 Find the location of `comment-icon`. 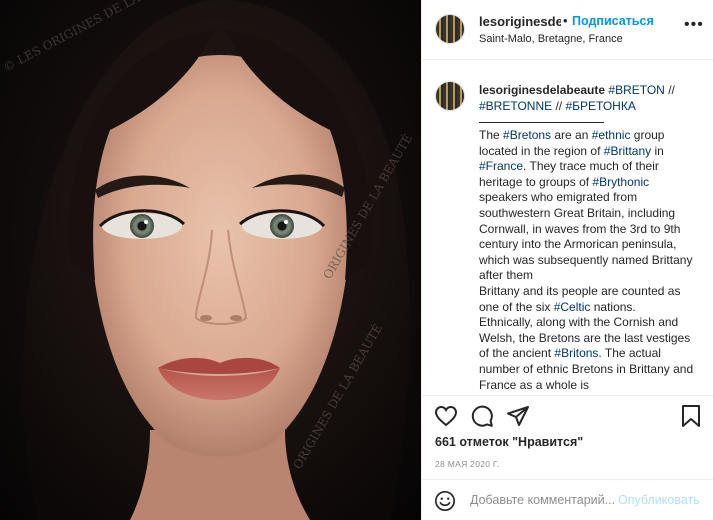

comment-icon is located at coordinates (482, 416).